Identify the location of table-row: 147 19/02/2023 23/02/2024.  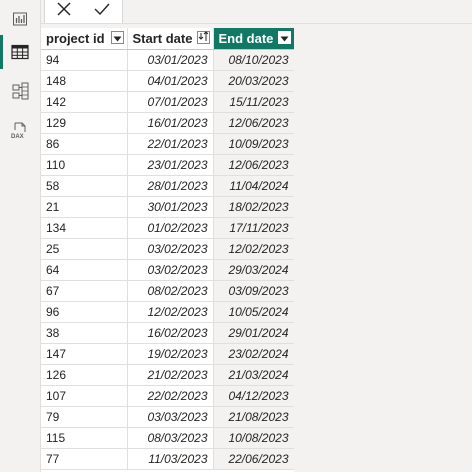
(167, 354).